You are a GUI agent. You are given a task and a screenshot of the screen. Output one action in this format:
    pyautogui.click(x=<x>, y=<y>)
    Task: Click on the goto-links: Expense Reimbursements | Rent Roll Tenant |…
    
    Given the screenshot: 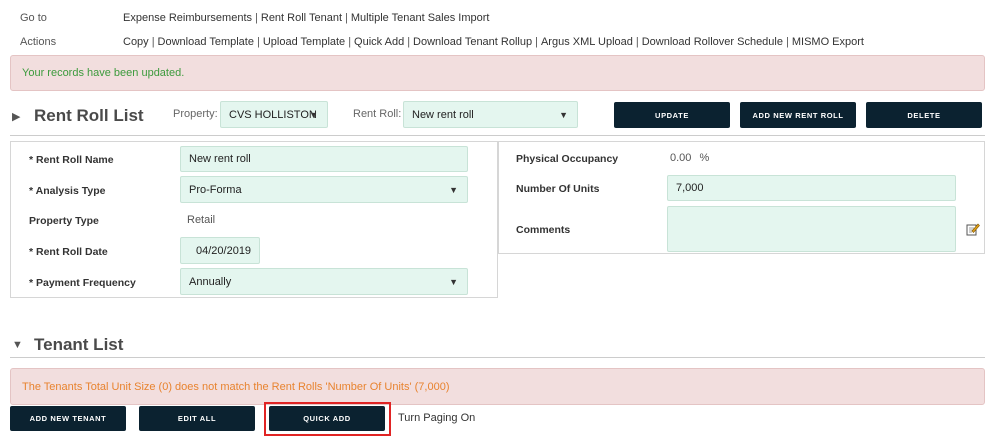 What is the action you would take?
    pyautogui.click(x=306, y=18)
    